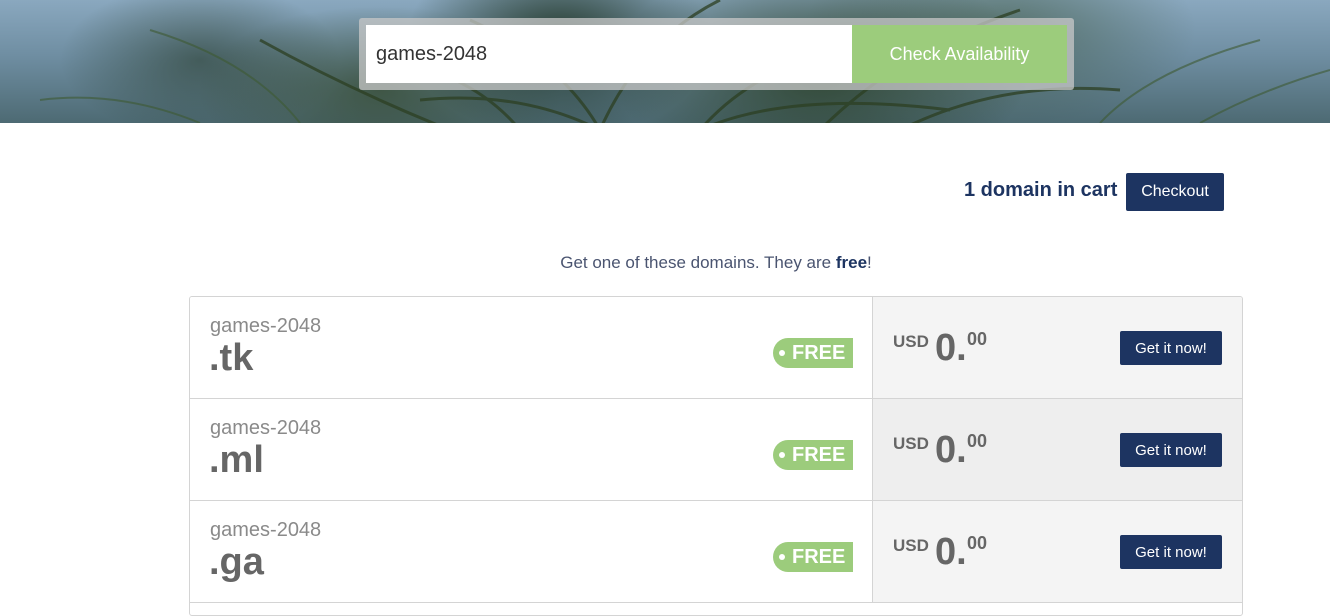 This screenshot has width=1330, height=616. I want to click on checkout-button: Checkout, so click(1175, 192).